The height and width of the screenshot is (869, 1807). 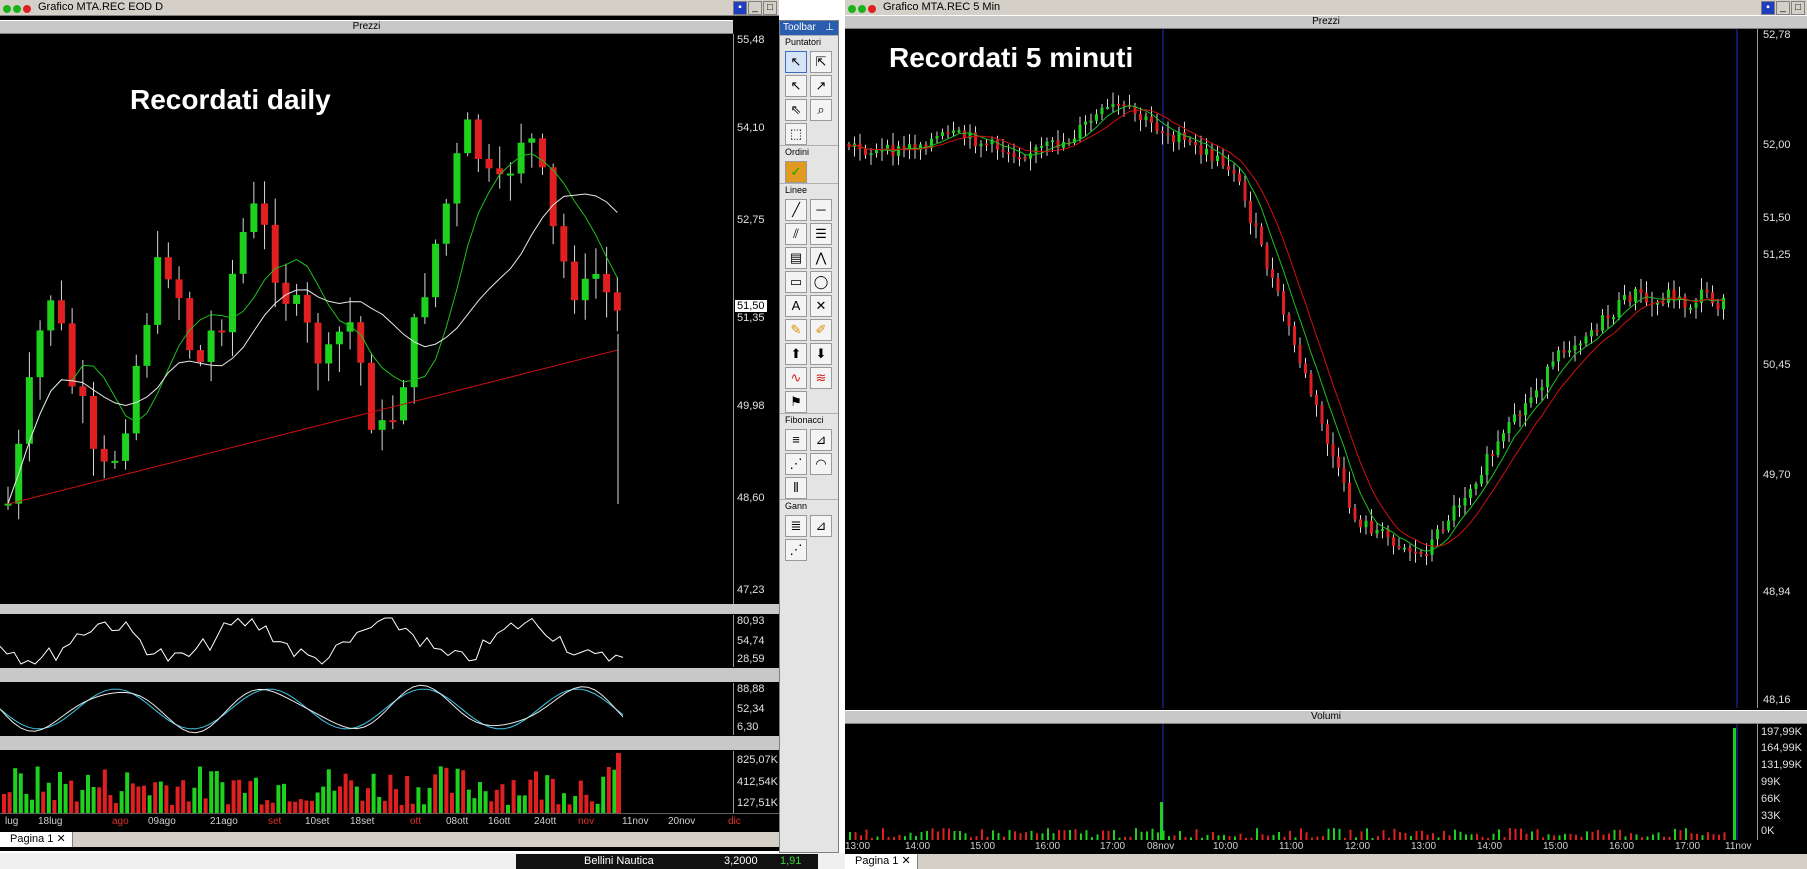 What do you see at coordinates (796, 258) in the screenshot?
I see `support-resistance-icon: ▤` at bounding box center [796, 258].